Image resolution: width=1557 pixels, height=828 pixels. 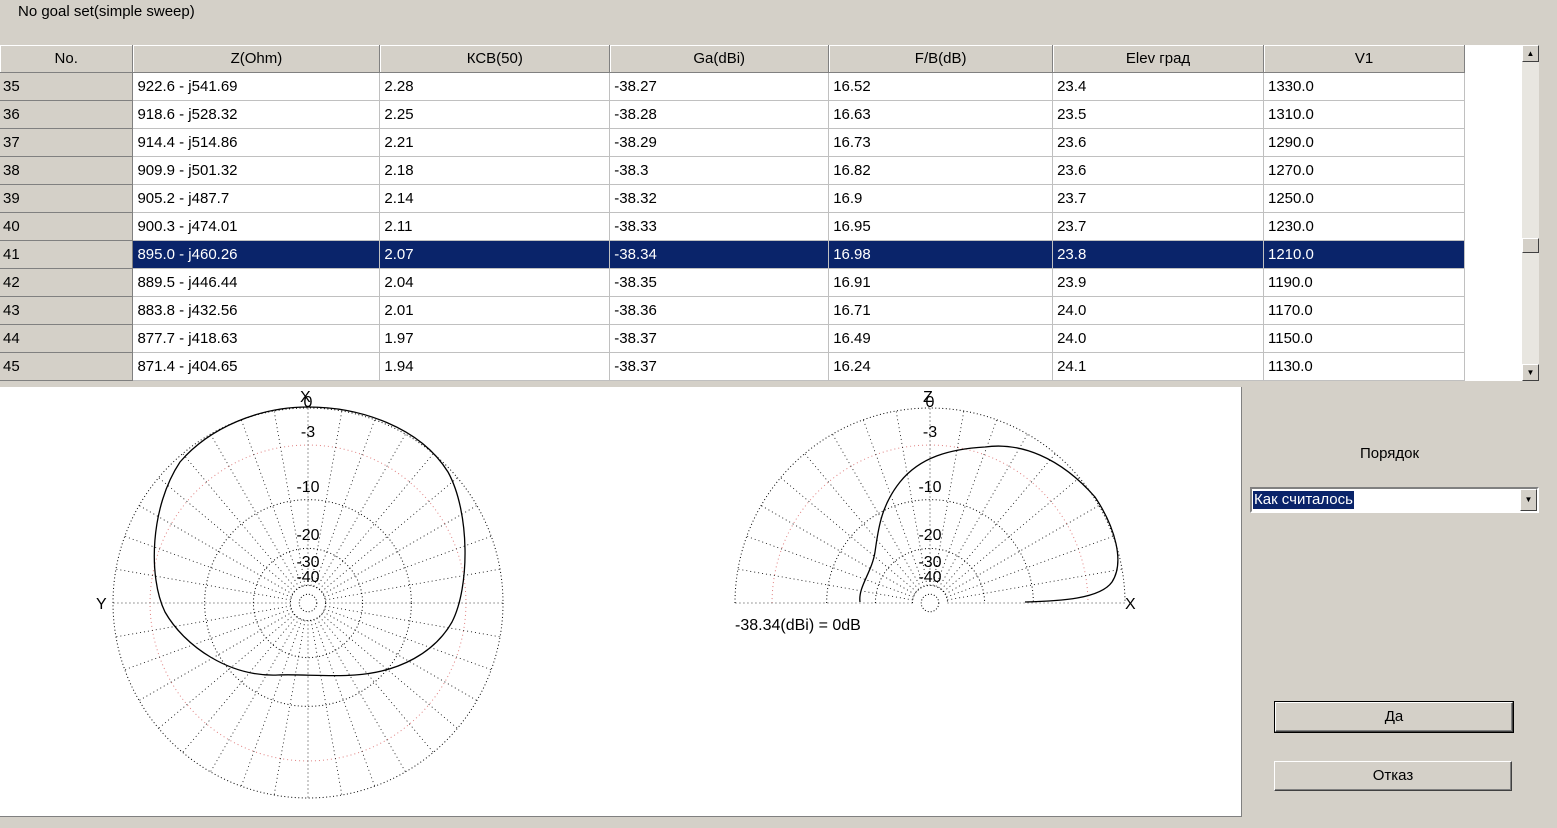 I want to click on table-cell: 16.9, so click(x=941, y=198).